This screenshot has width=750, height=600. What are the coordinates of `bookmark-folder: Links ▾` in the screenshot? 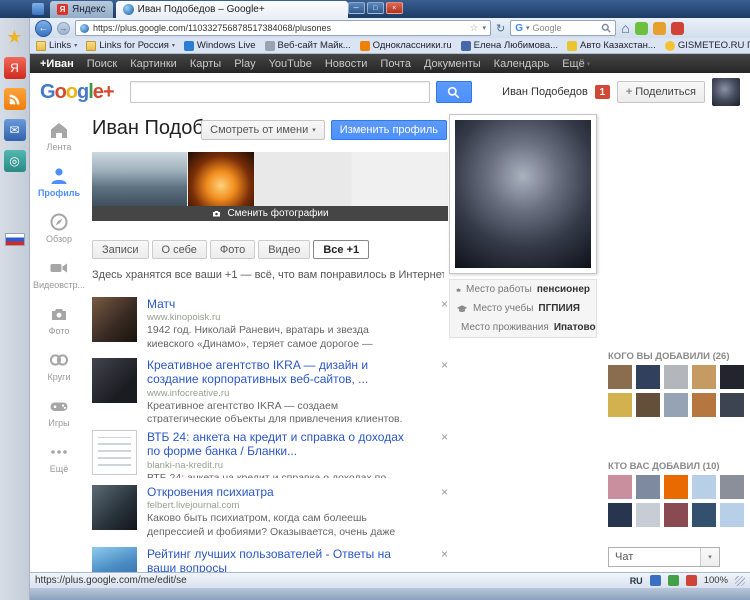 It's located at (56, 45).